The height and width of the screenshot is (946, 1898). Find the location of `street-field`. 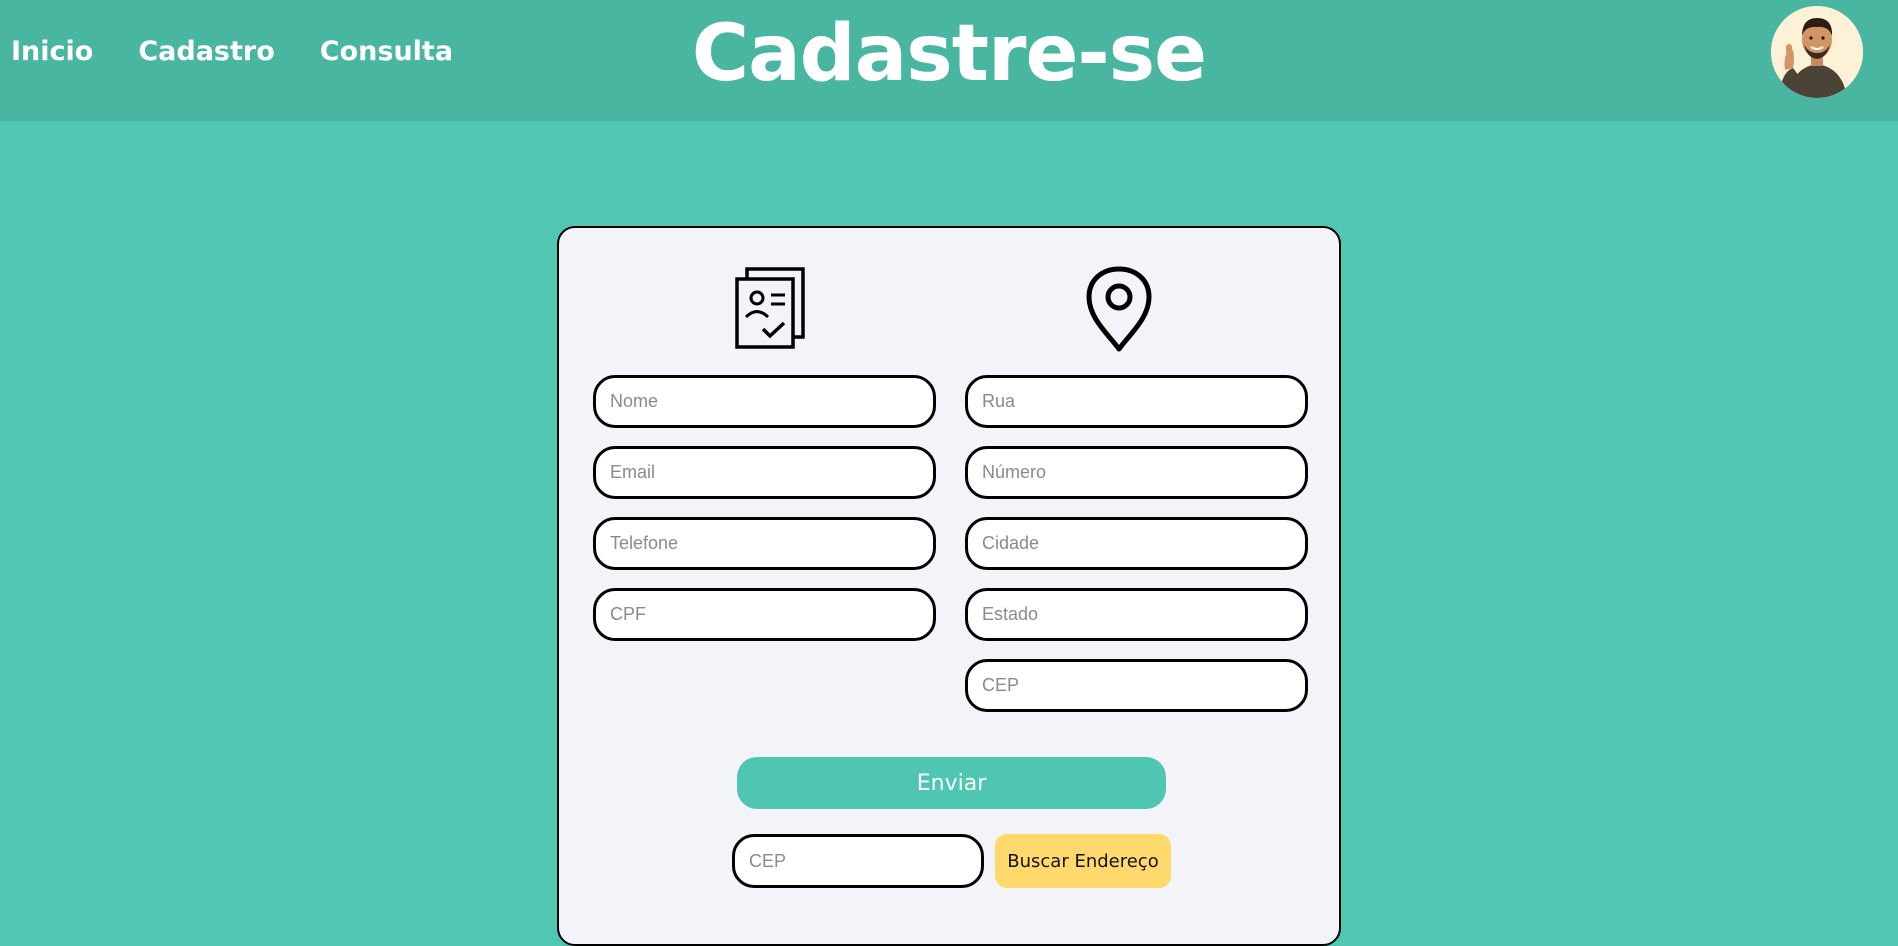

street-field is located at coordinates (1136, 401).